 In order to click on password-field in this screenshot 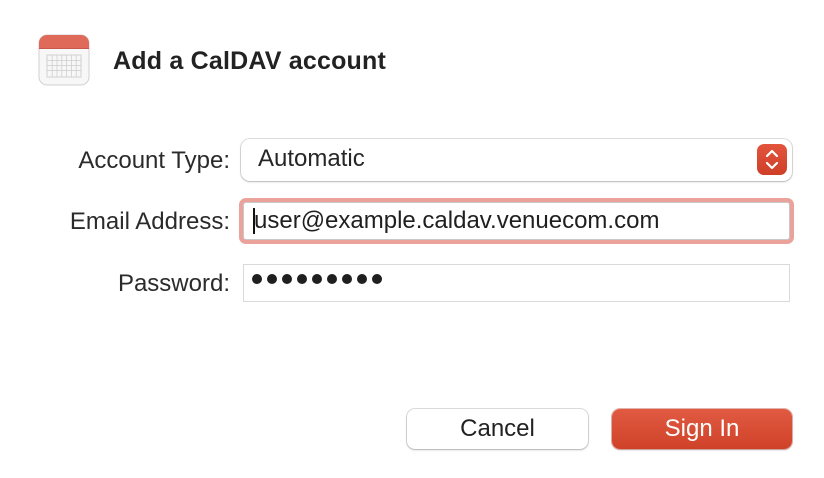, I will do `click(516, 283)`.